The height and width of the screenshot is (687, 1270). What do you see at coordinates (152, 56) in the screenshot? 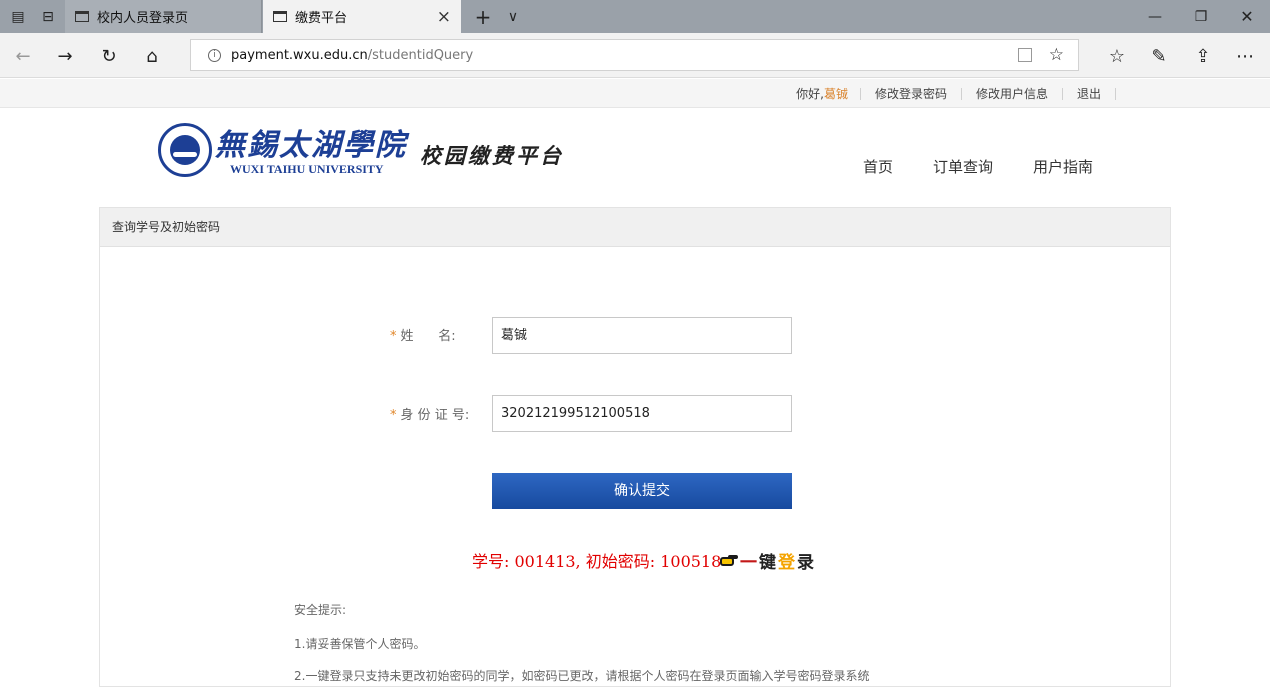
I see `home-icon: ⌂` at bounding box center [152, 56].